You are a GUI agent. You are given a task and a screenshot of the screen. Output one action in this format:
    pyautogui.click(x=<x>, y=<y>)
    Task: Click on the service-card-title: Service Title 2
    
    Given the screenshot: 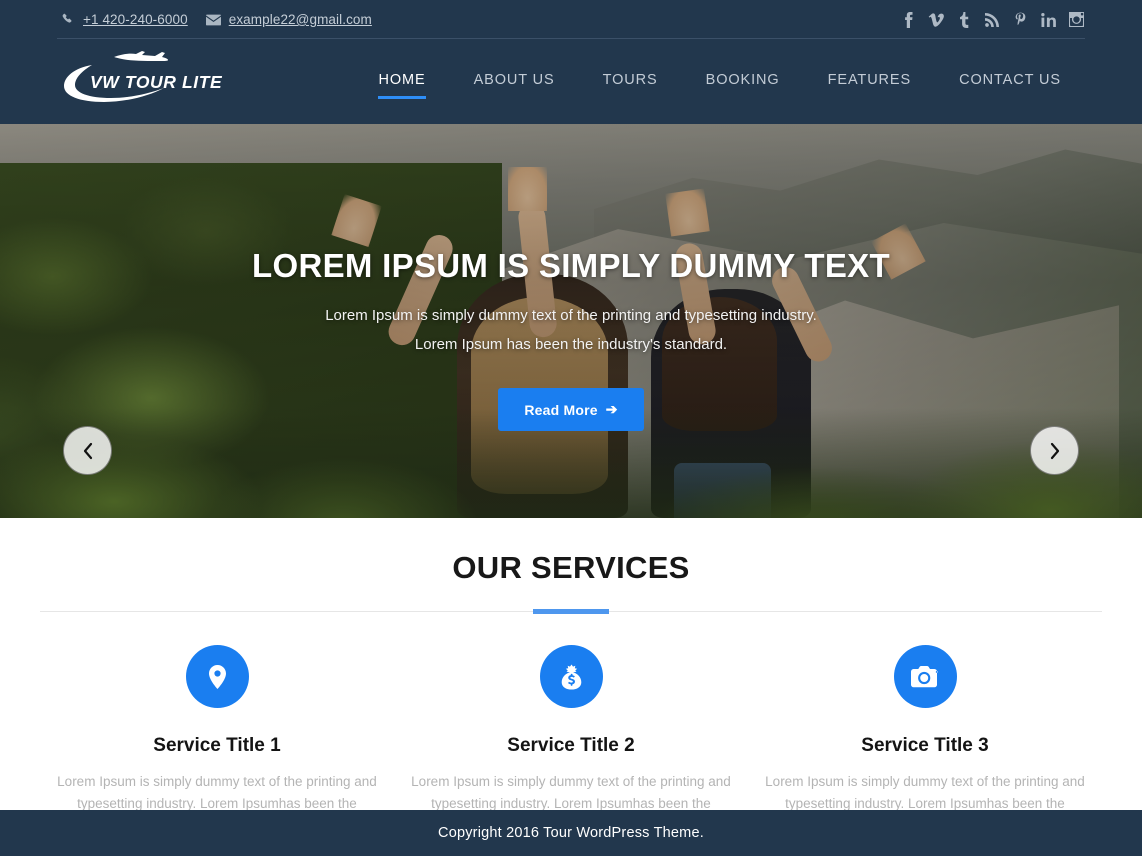 What is the action you would take?
    pyautogui.click(x=571, y=745)
    